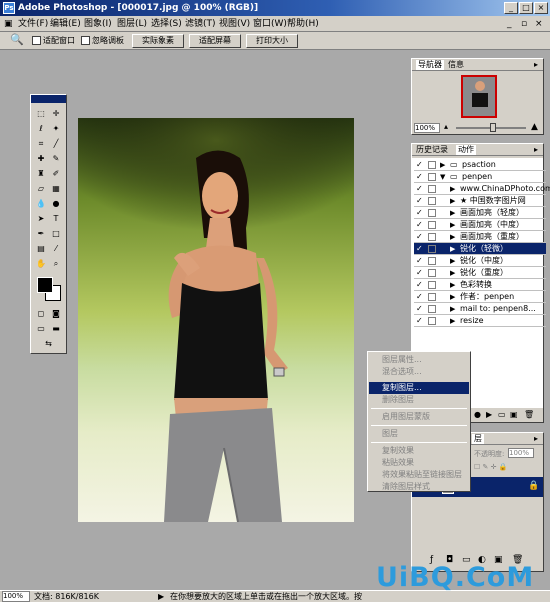 The height and width of the screenshot is (602, 550). Describe the element at coordinates (16, 596) in the screenshot. I see `status-zoom-field: 100%` at that location.